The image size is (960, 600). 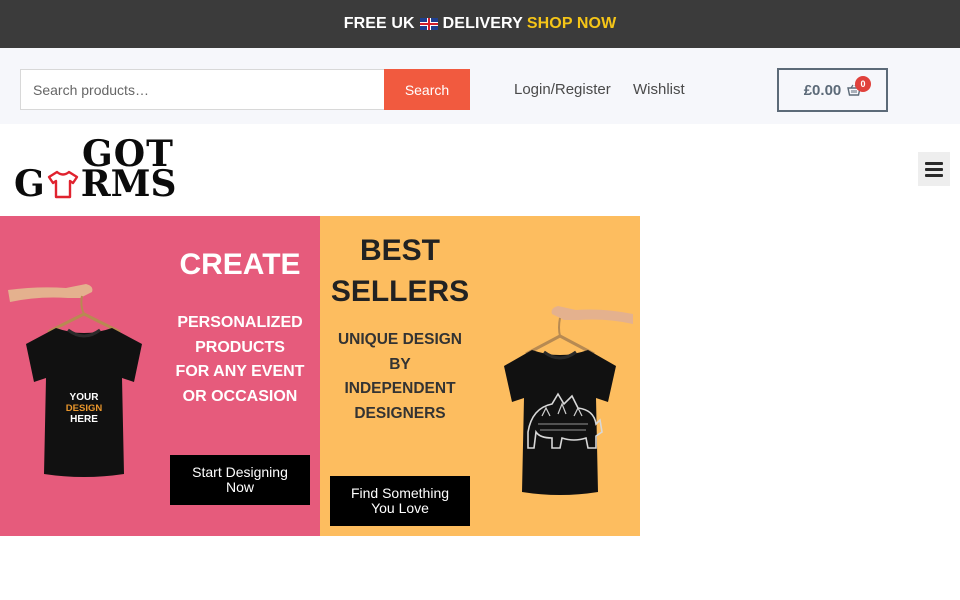 I want to click on tee-text-here: HERE, so click(x=84, y=419).